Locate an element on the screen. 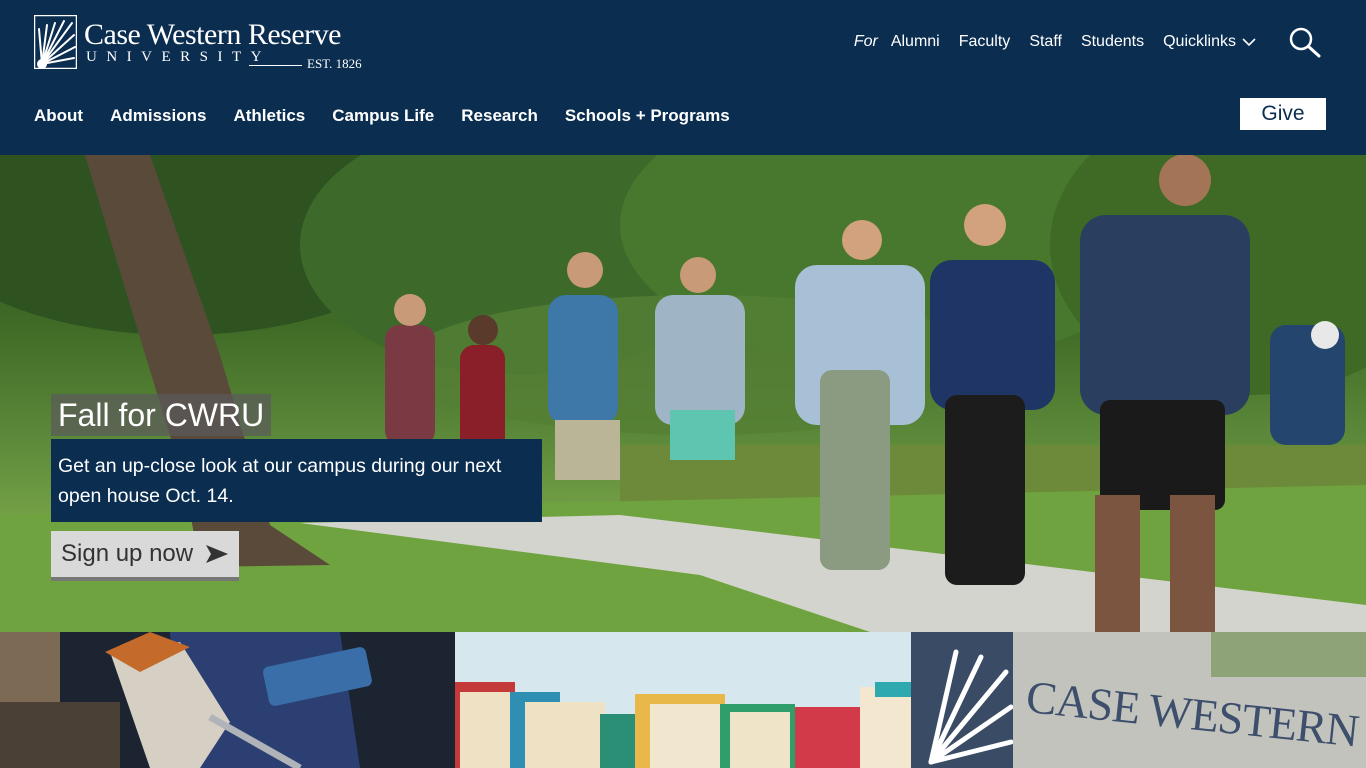 This screenshot has width=1366, height=768. sunburst-logo-icon is located at coordinates (55, 42).